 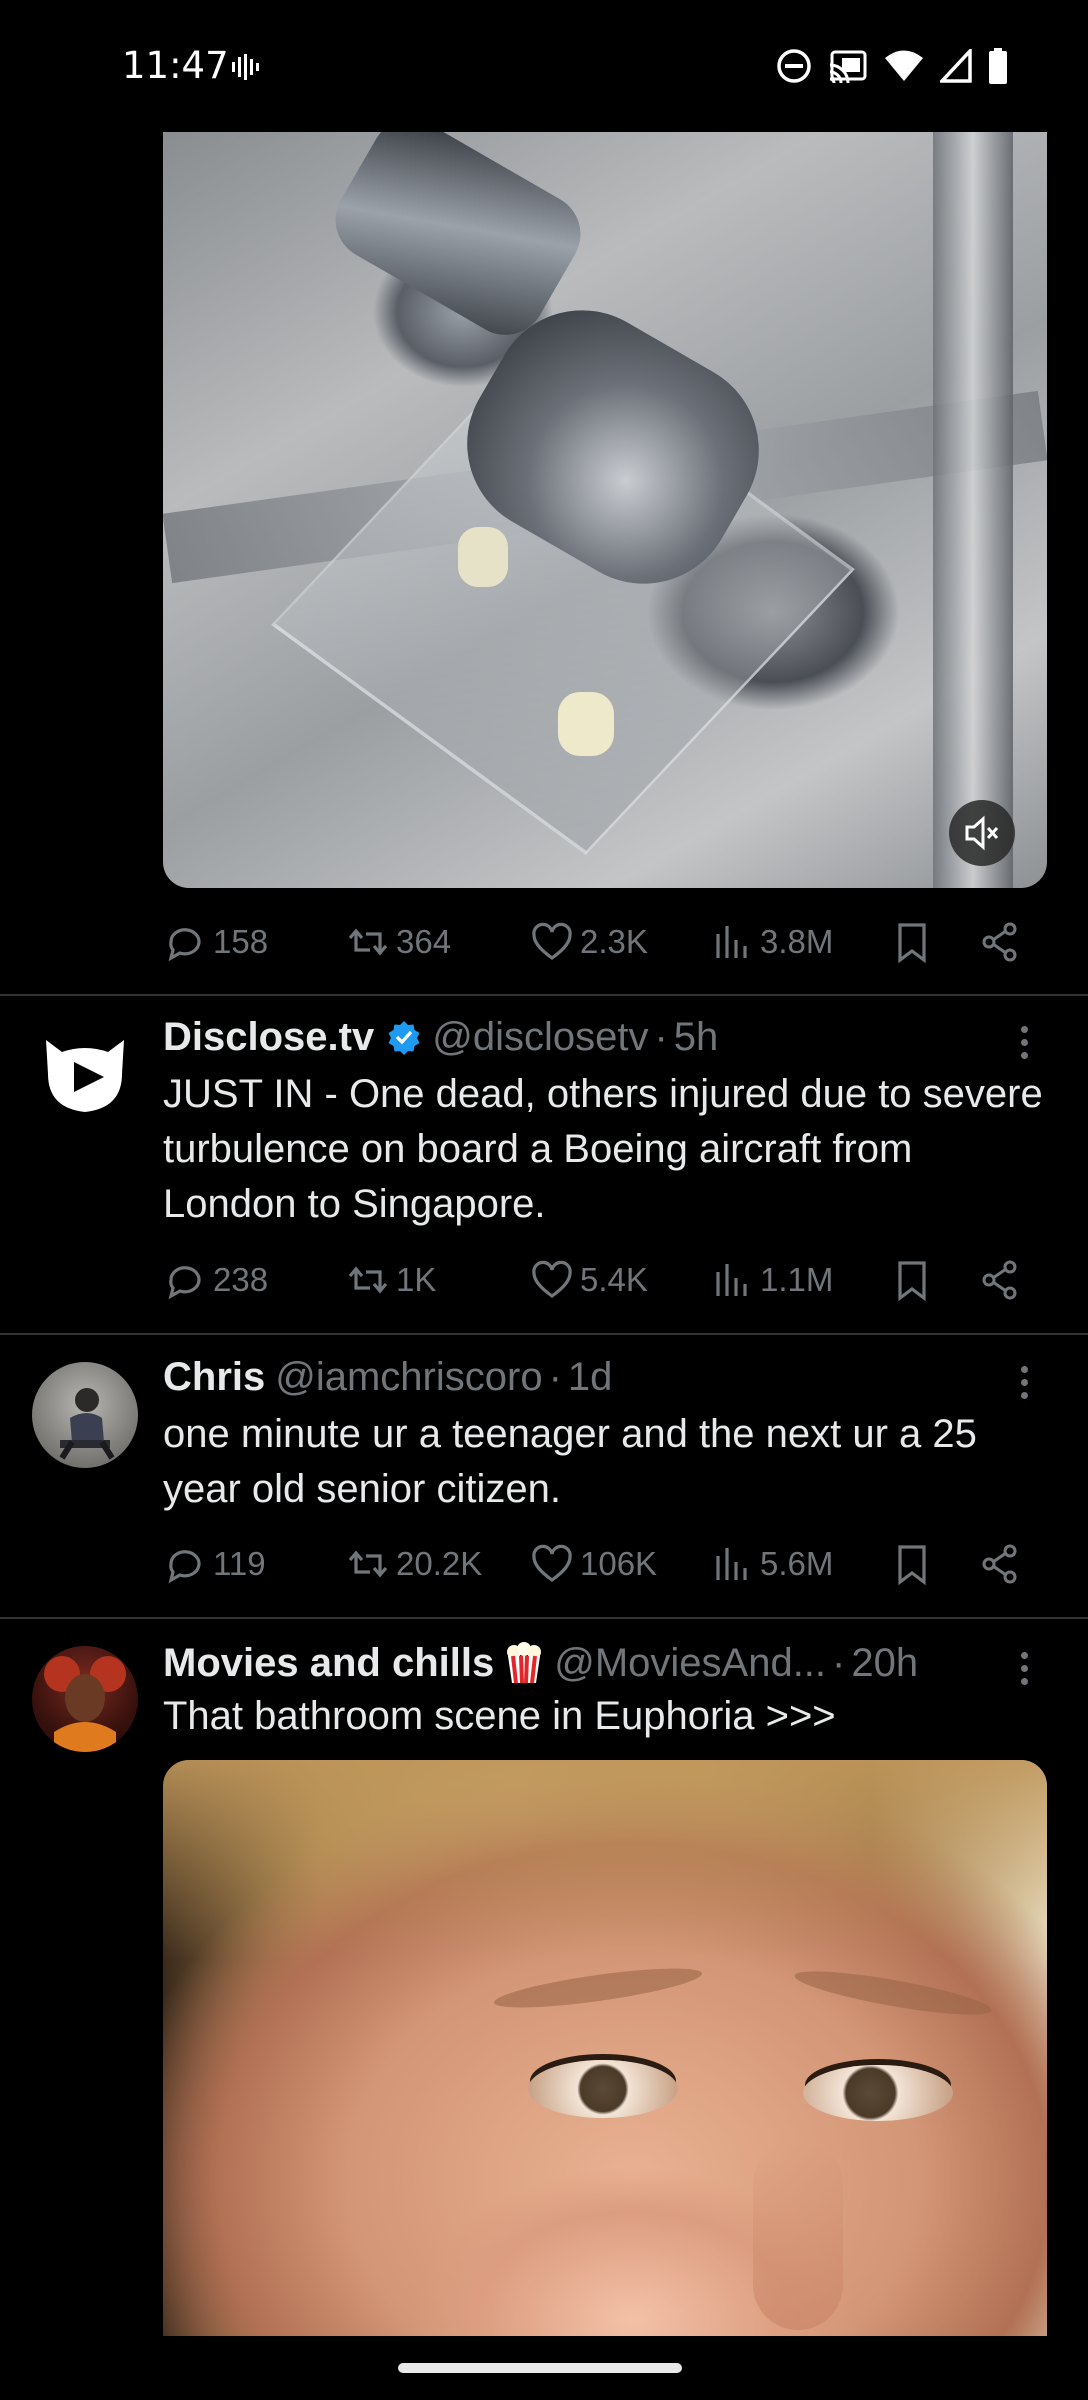 I want to click on like-count: 106K, so click(x=619, y=1563).